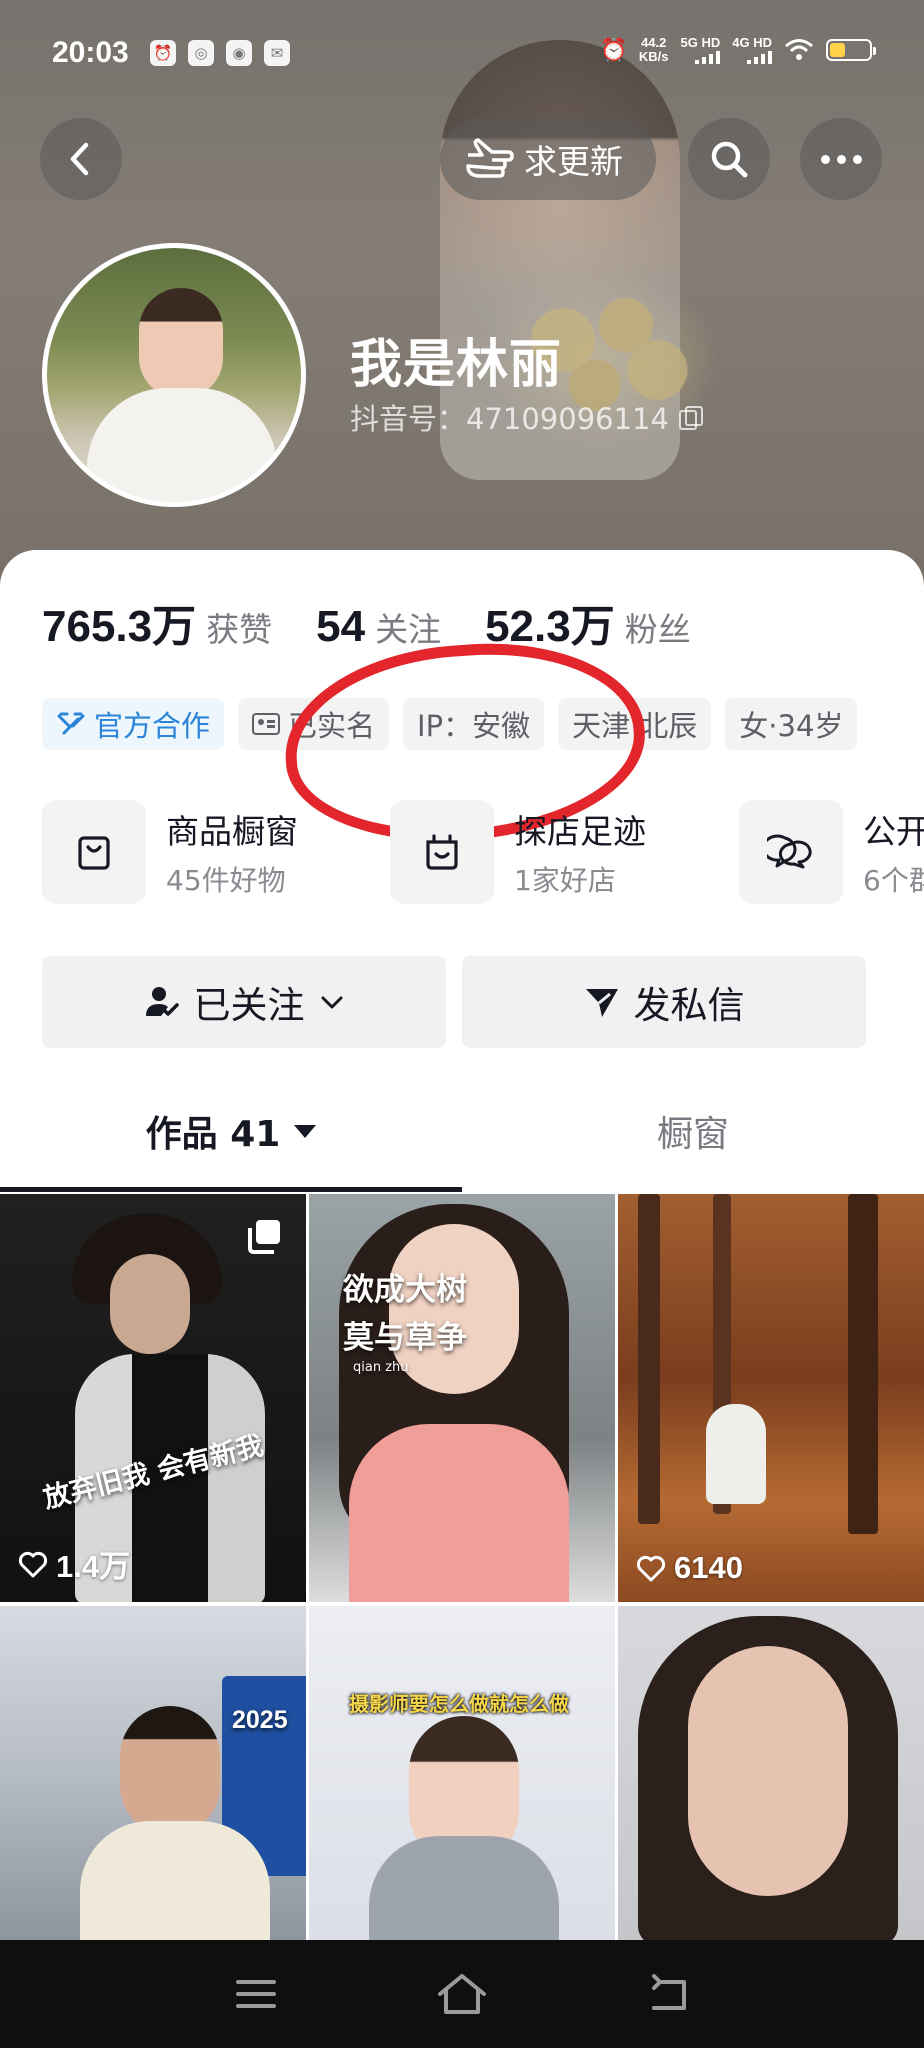 The height and width of the screenshot is (2048, 924). I want to click on wifi-icon, so click(799, 49).